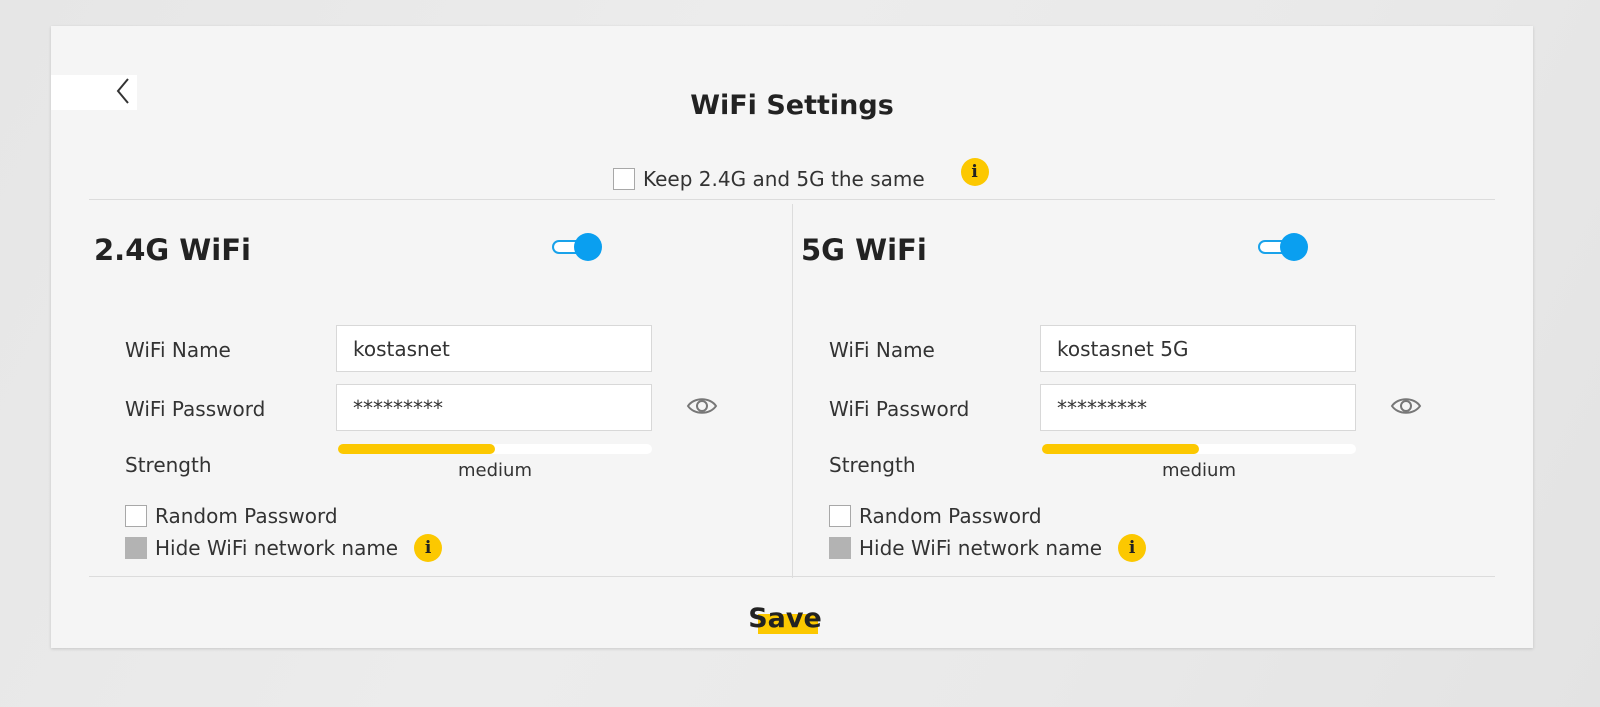  Describe the element at coordinates (864, 250) in the screenshot. I see `band-title: 5G WiFi` at that location.